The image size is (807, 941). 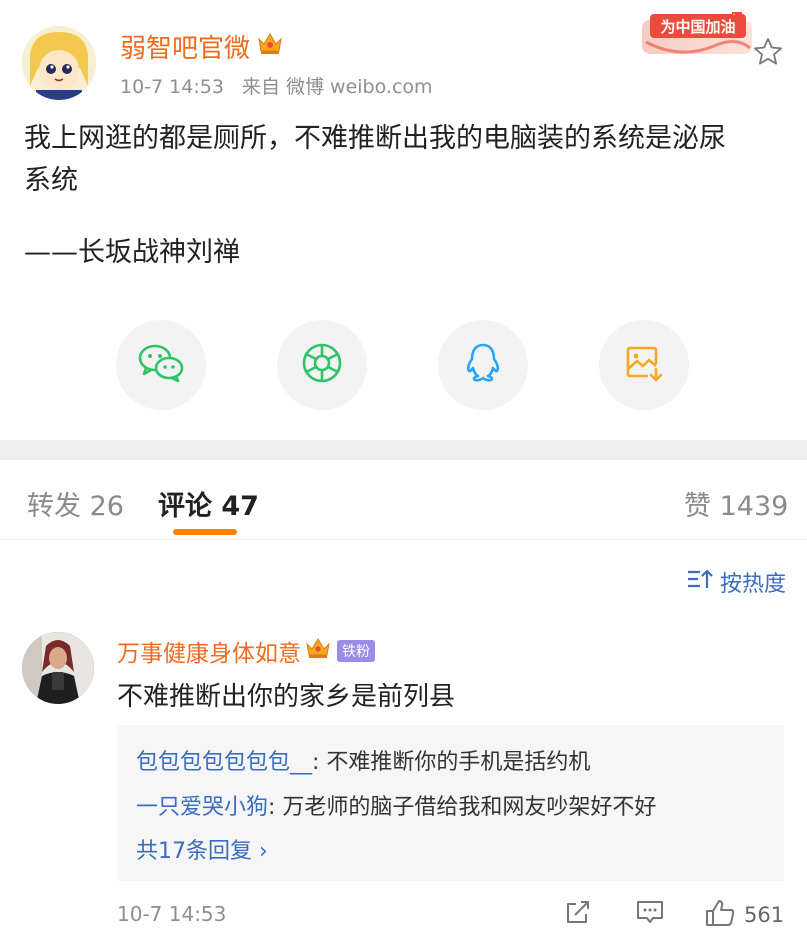 I want to click on save-image-button, so click(x=644, y=365).